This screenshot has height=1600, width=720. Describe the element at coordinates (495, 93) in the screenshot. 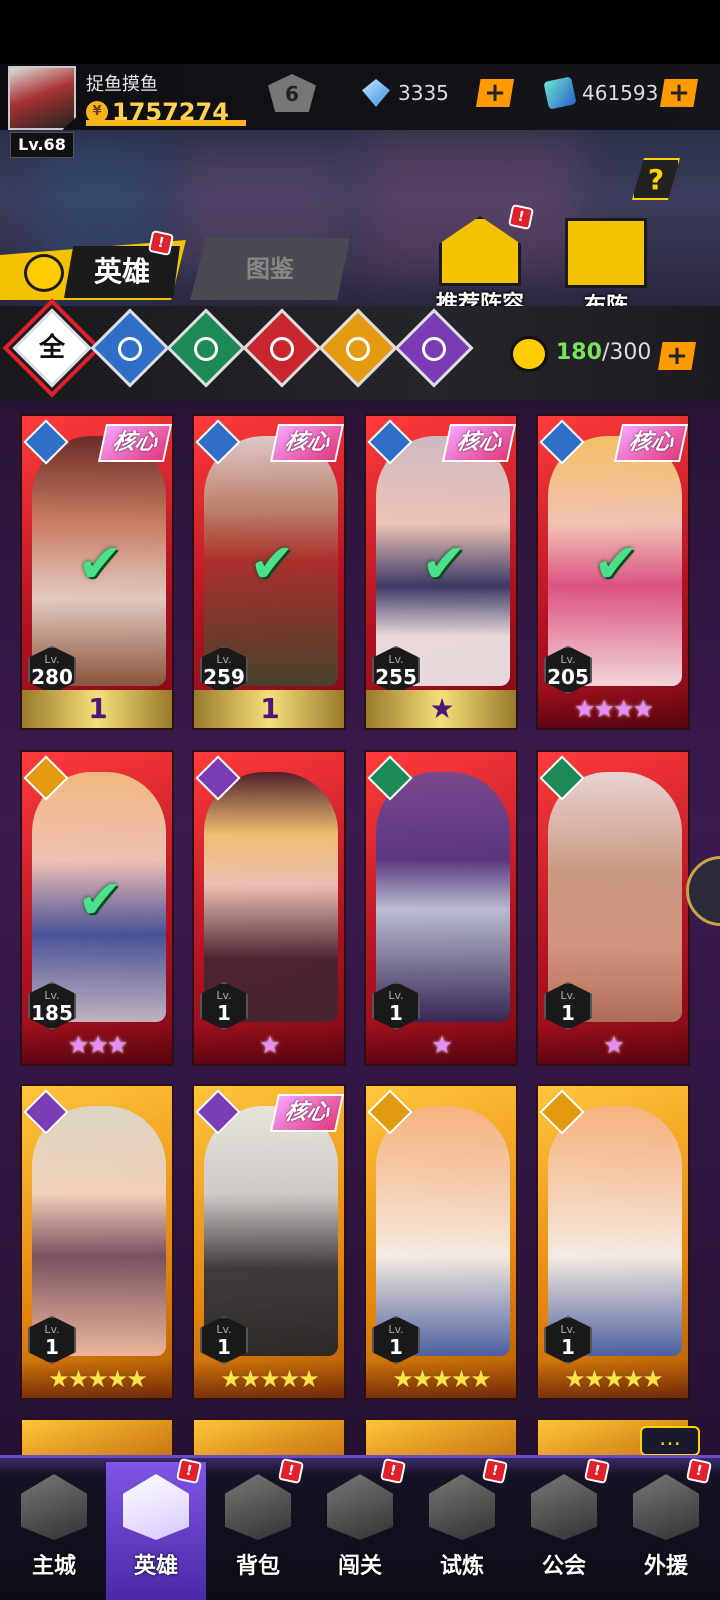

I see `add-diamond-button: +` at that location.